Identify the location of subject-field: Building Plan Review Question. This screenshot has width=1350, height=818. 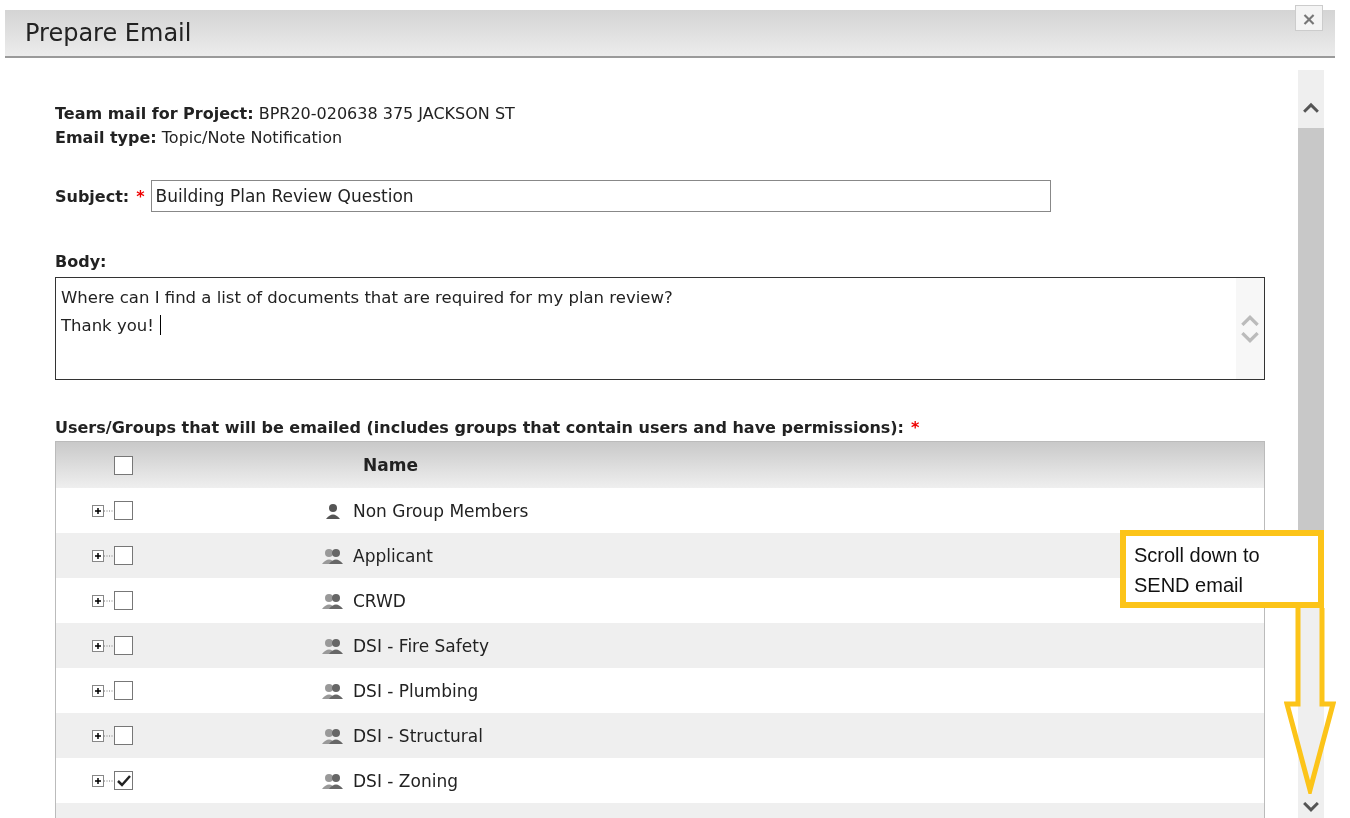
(600, 196).